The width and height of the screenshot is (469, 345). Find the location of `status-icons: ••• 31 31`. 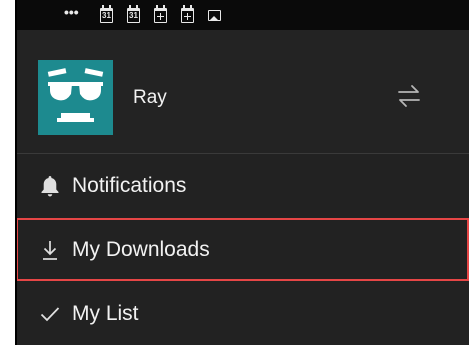

status-icons: ••• 31 31 is located at coordinates (118, 13).